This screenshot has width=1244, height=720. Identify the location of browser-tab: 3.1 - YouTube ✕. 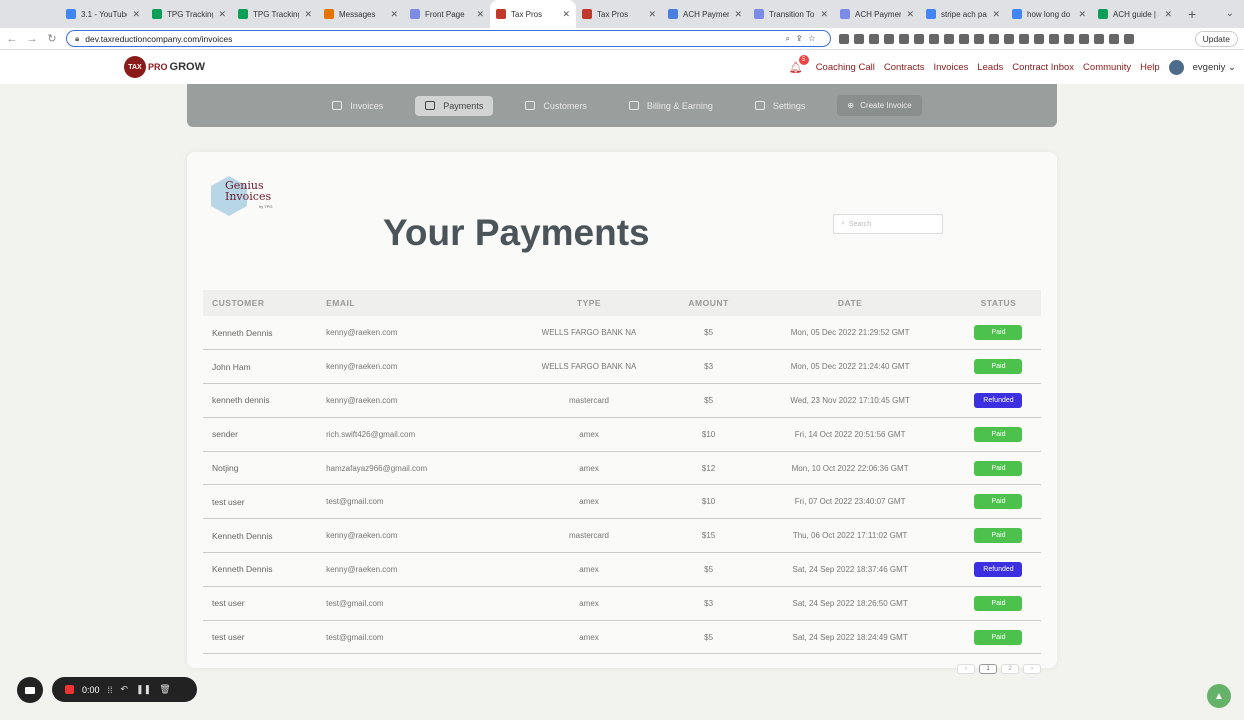
(103, 14).